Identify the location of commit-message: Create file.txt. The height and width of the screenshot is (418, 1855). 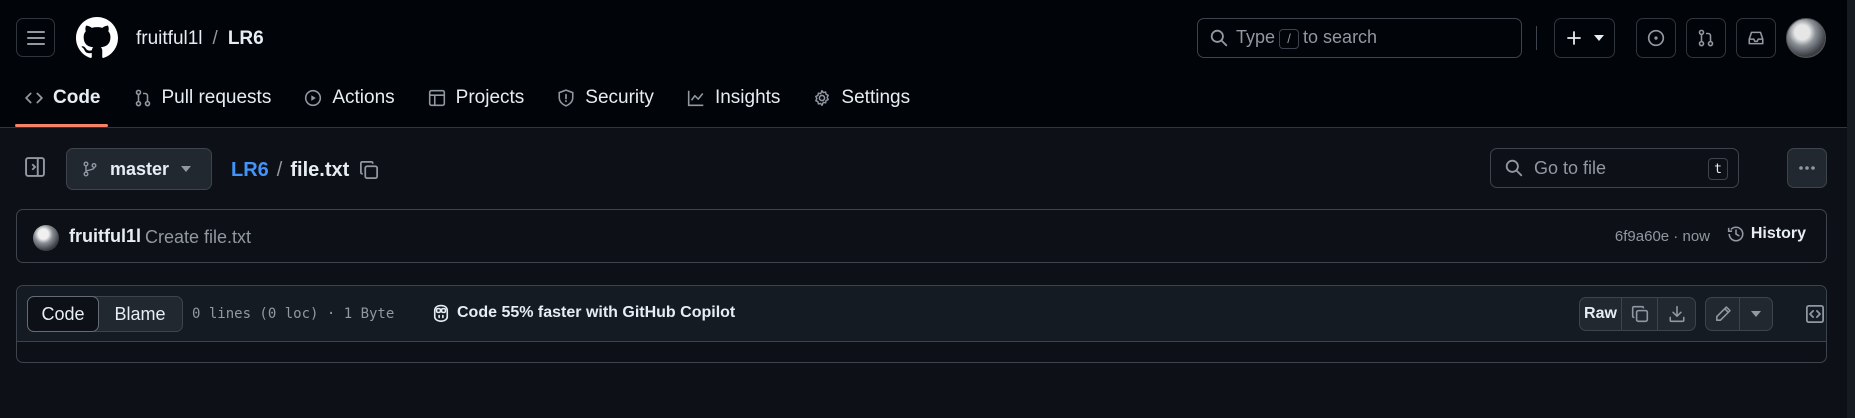
(198, 237).